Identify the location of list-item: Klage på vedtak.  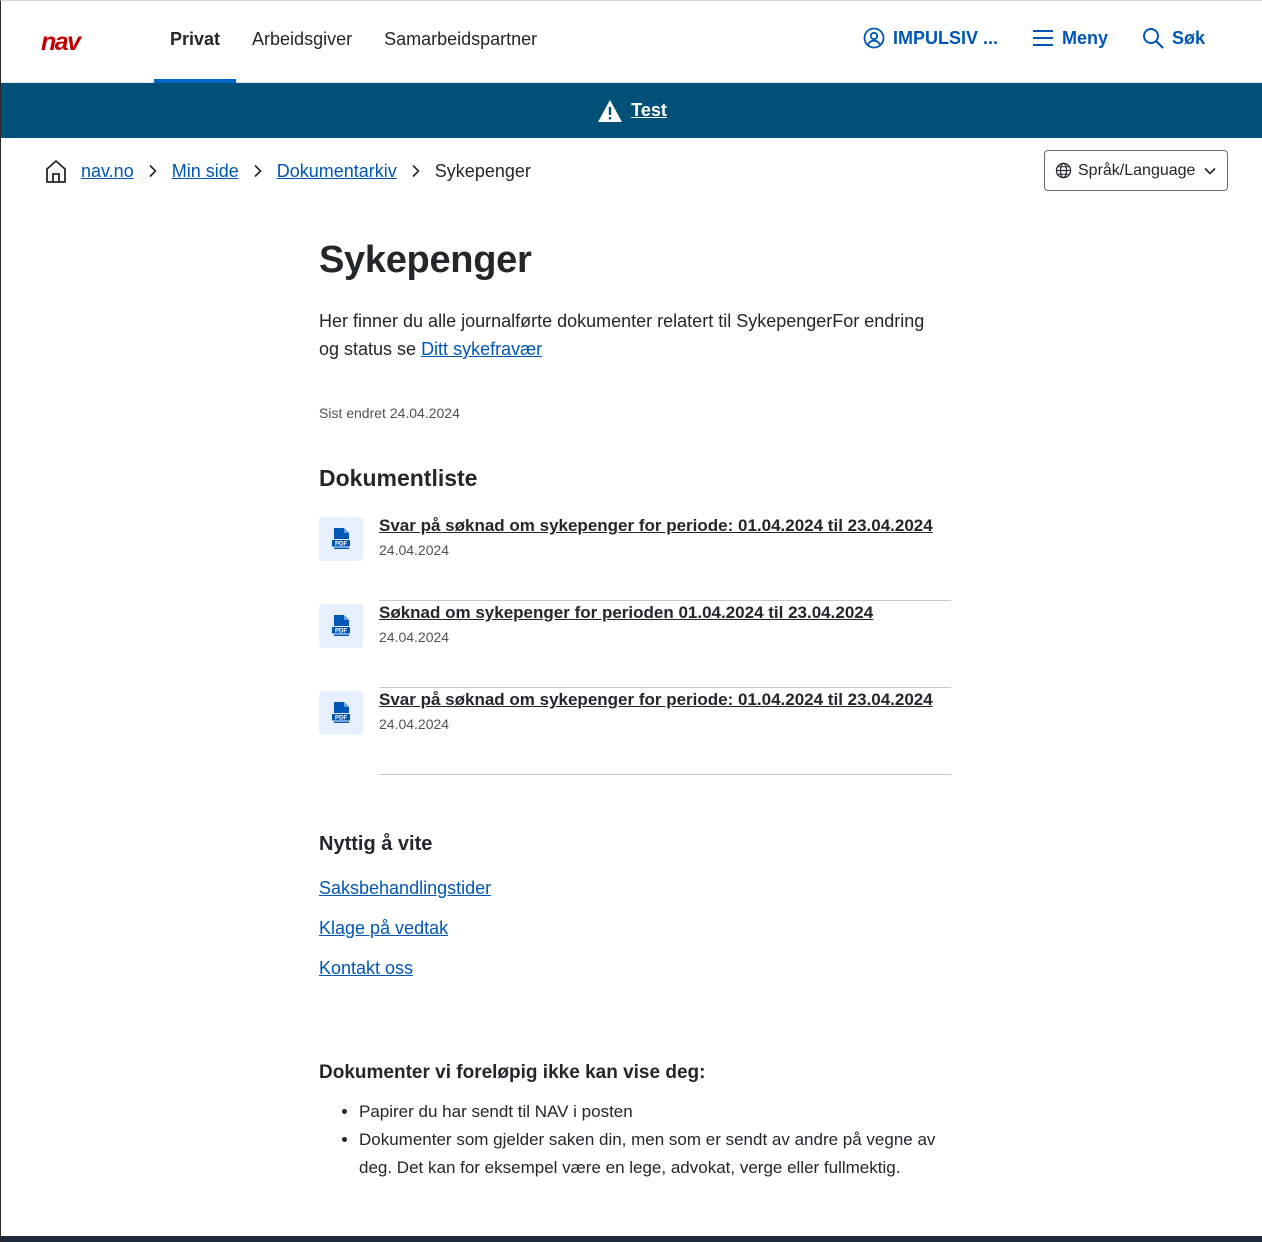
(635, 938).